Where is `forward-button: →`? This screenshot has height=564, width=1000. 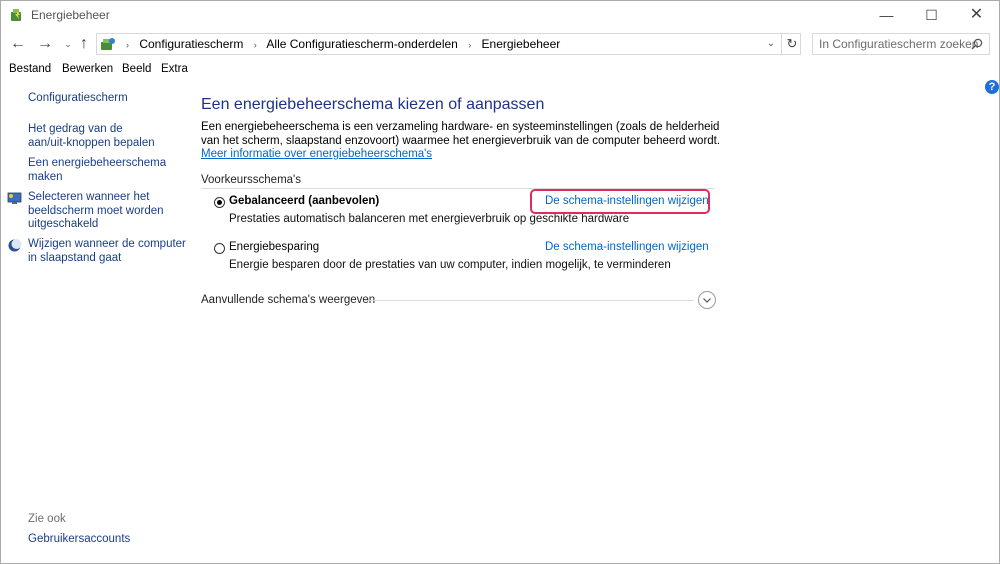 forward-button: → is located at coordinates (45, 44).